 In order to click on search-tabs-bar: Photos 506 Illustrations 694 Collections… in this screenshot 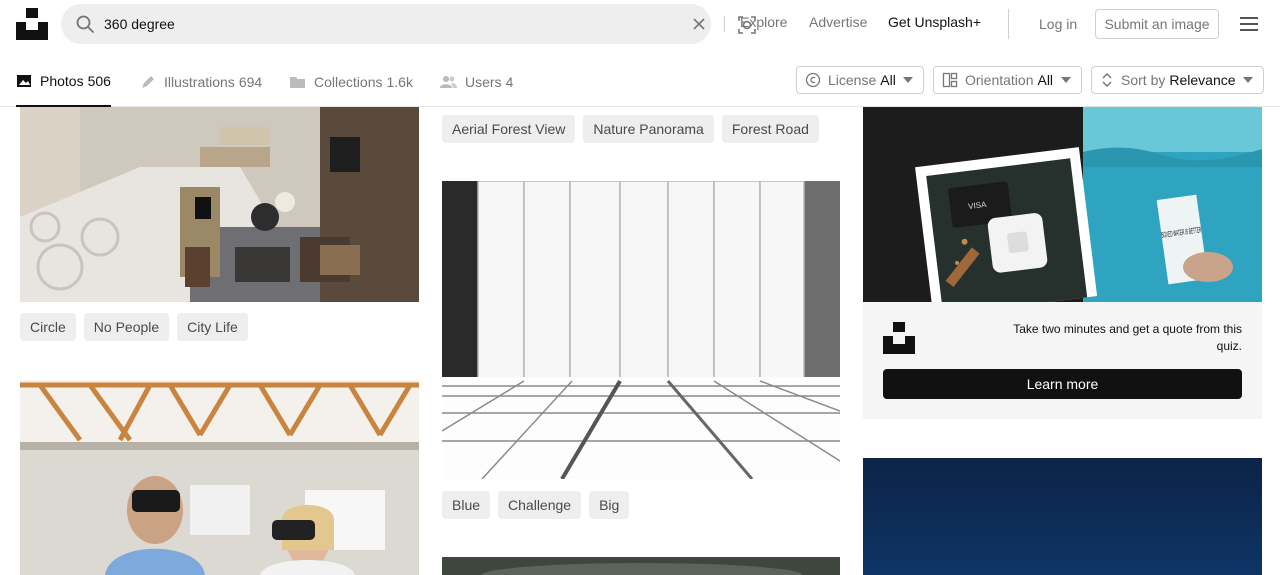, I will do `click(640, 81)`.